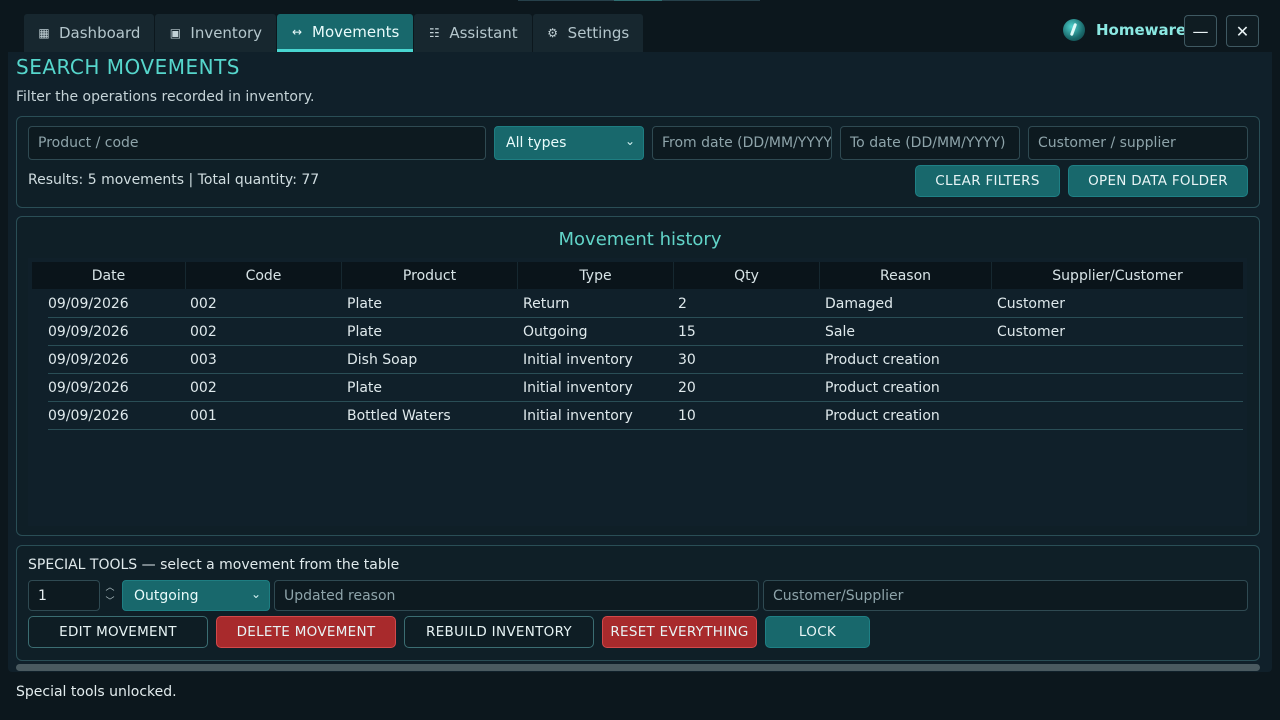 The height and width of the screenshot is (720, 1280). I want to click on tools-party-input: Customer/Supplier, so click(1005, 595).